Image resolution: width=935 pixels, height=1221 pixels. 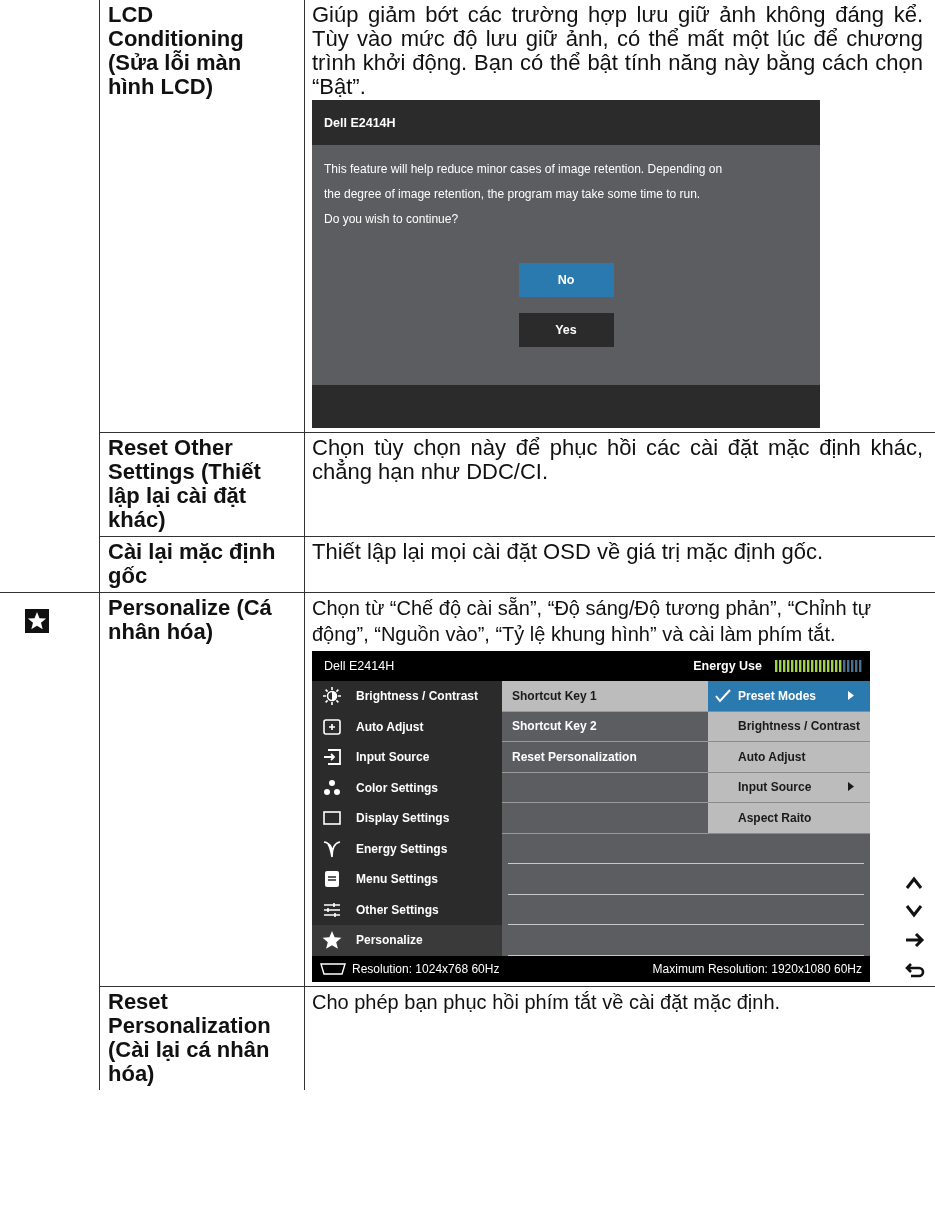 I want to click on setting-name: Cài lại mặc định gốc, so click(x=192, y=563).